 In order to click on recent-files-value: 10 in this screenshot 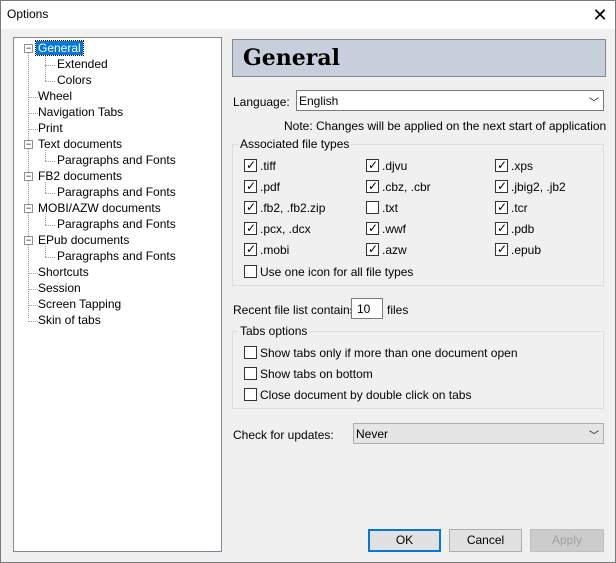, I will do `click(364, 309)`.